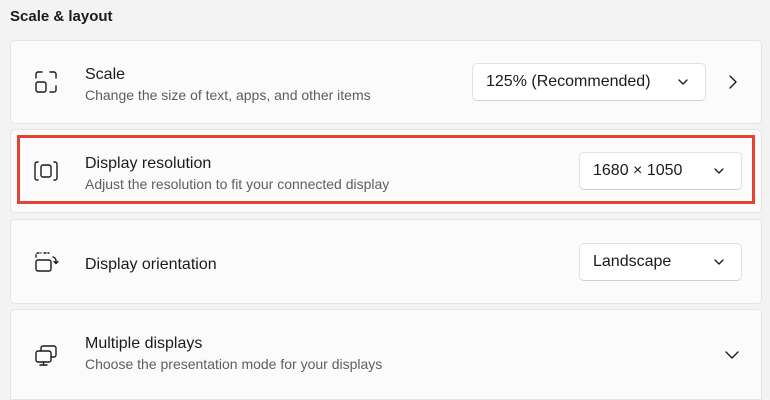  I want to click on orientation-dropdown-value: Landscape, so click(632, 261).